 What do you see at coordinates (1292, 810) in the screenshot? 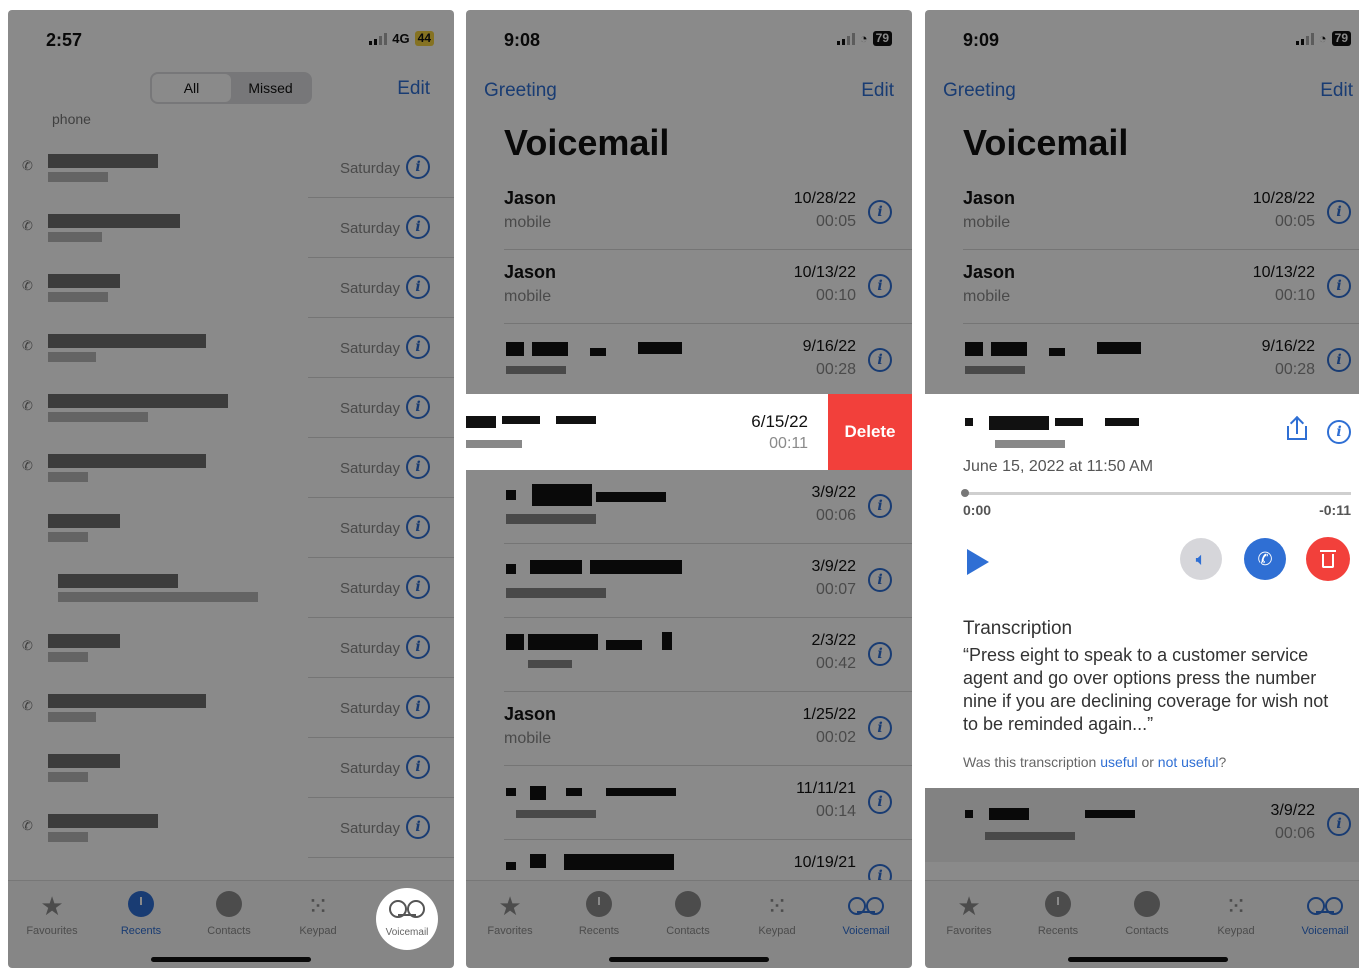
I see `voicemail-date: 3/9/22` at bounding box center [1292, 810].